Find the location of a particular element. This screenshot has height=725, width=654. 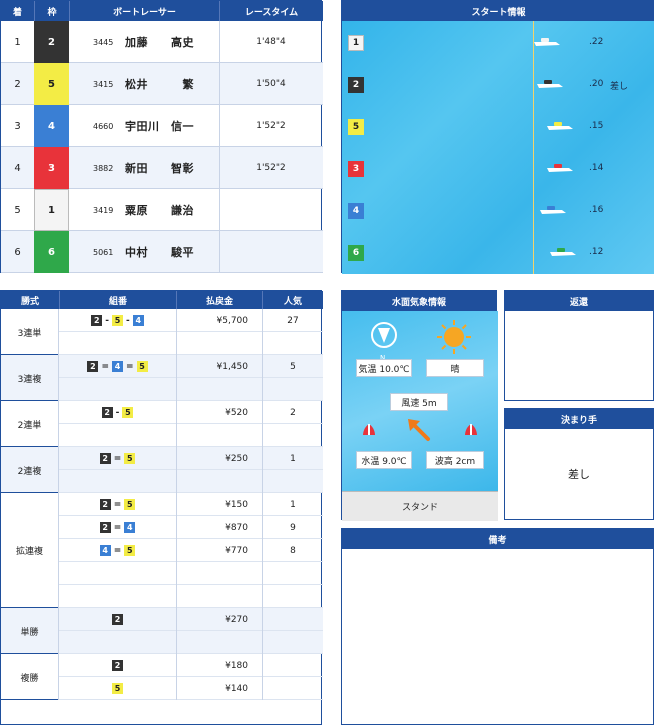

payout-line: 2 ¥180 is located at coordinates (191, 665).